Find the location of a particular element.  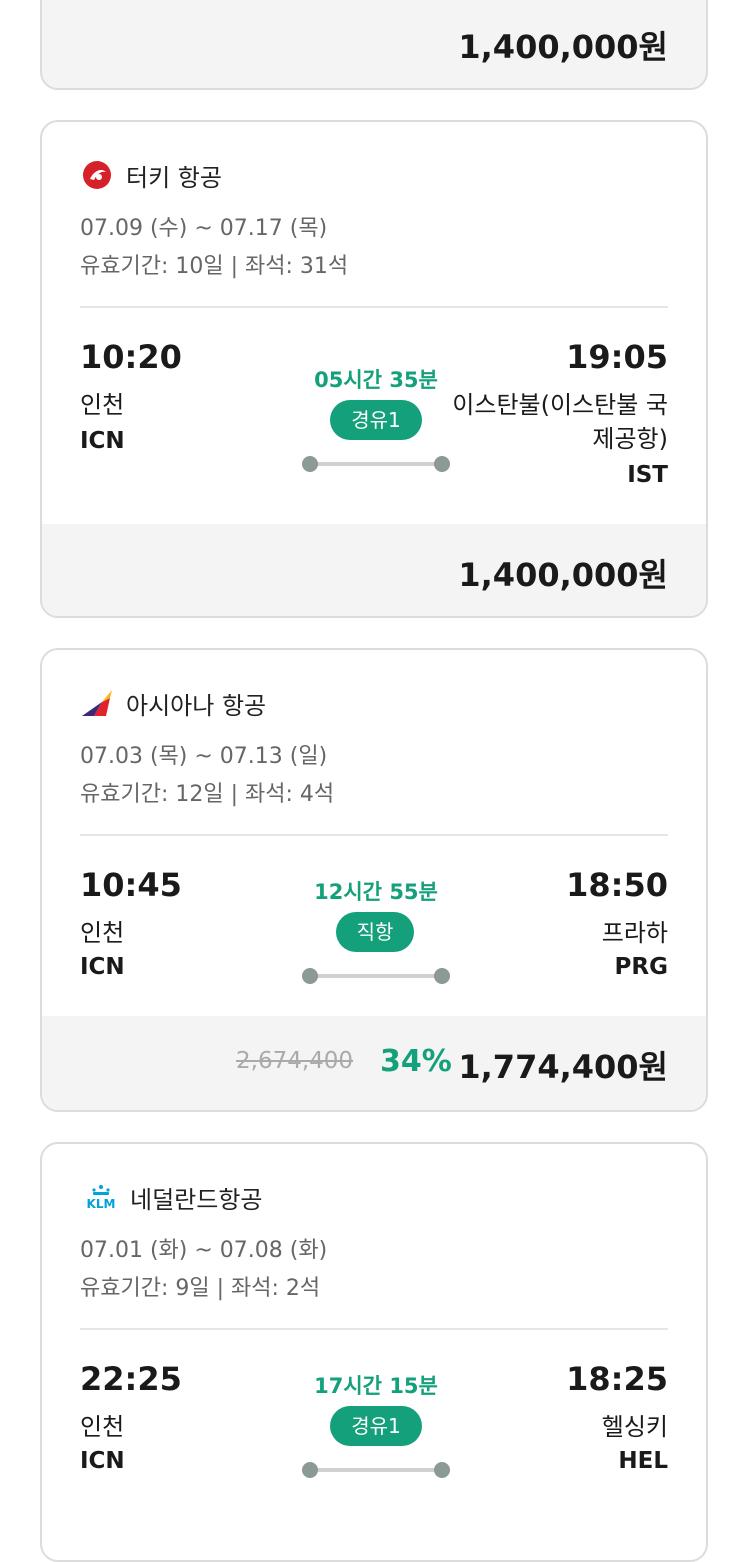

stops-badge: 직항 is located at coordinates (375, 932).